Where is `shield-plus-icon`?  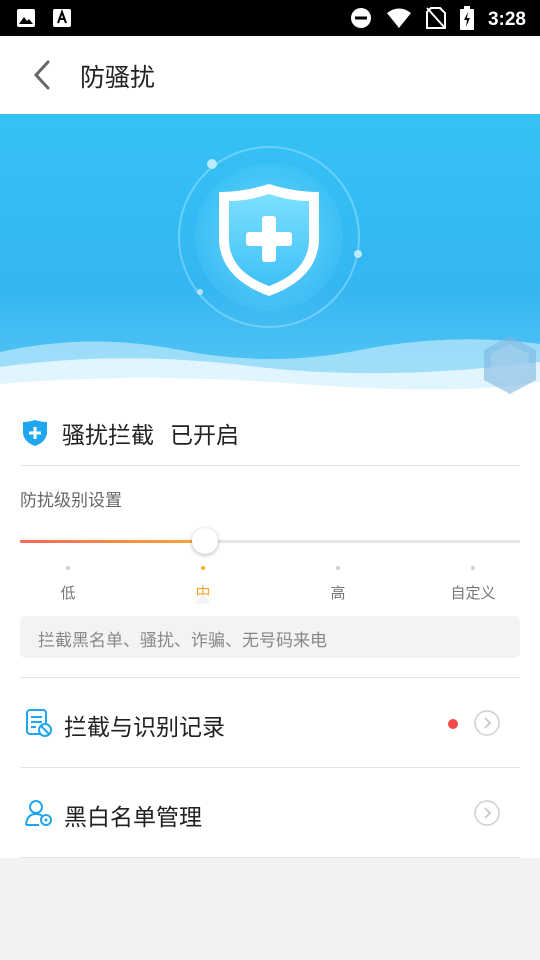
shield-plus-icon is located at coordinates (271, 241).